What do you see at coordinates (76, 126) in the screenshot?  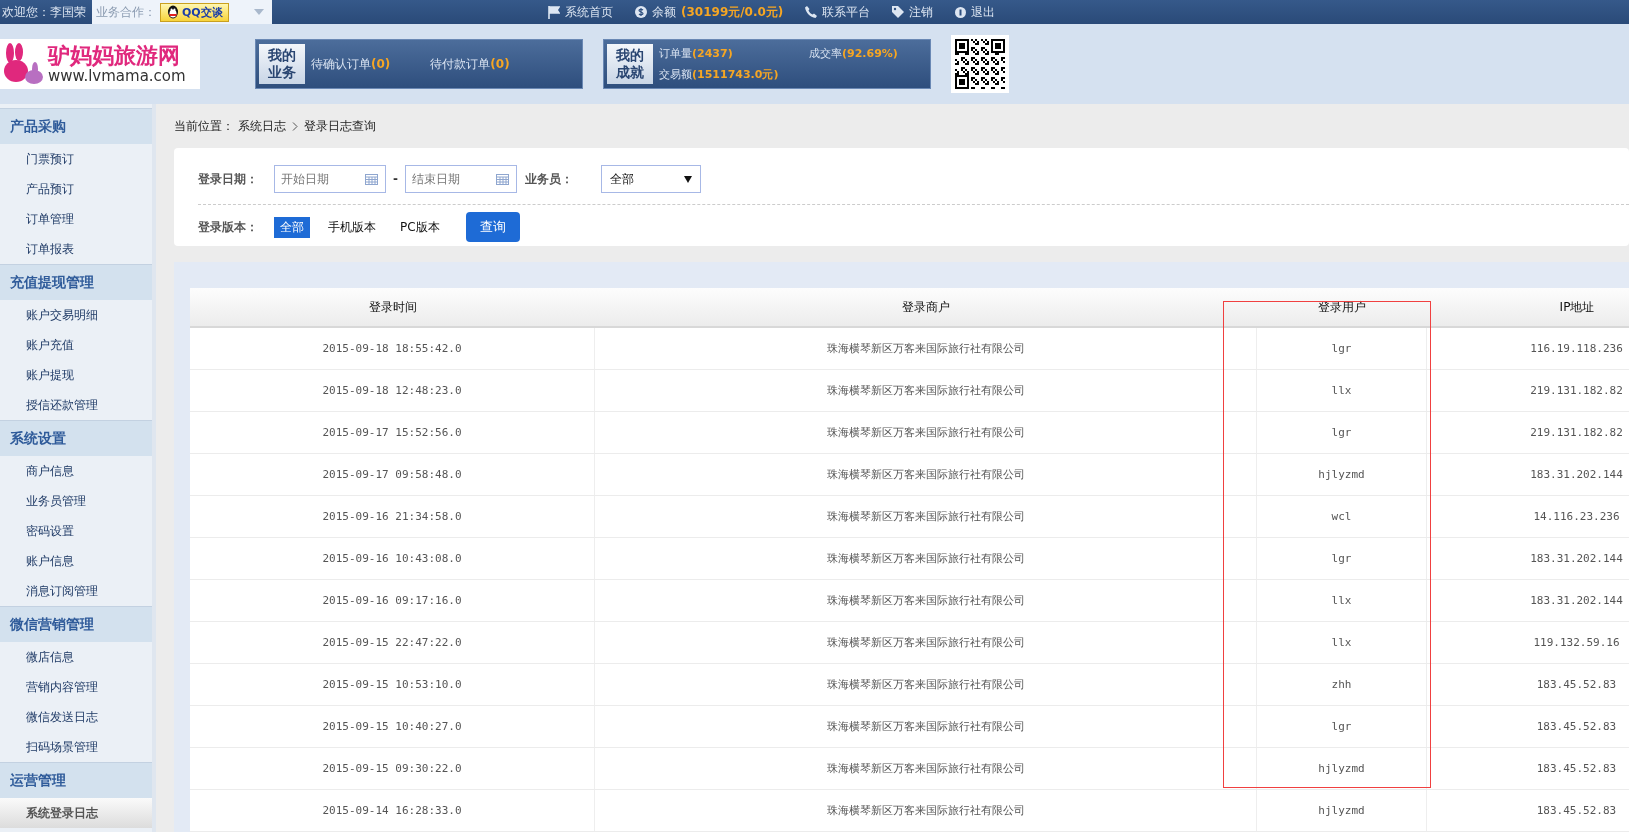 I see `sidebar-group-title: 产品采购` at bounding box center [76, 126].